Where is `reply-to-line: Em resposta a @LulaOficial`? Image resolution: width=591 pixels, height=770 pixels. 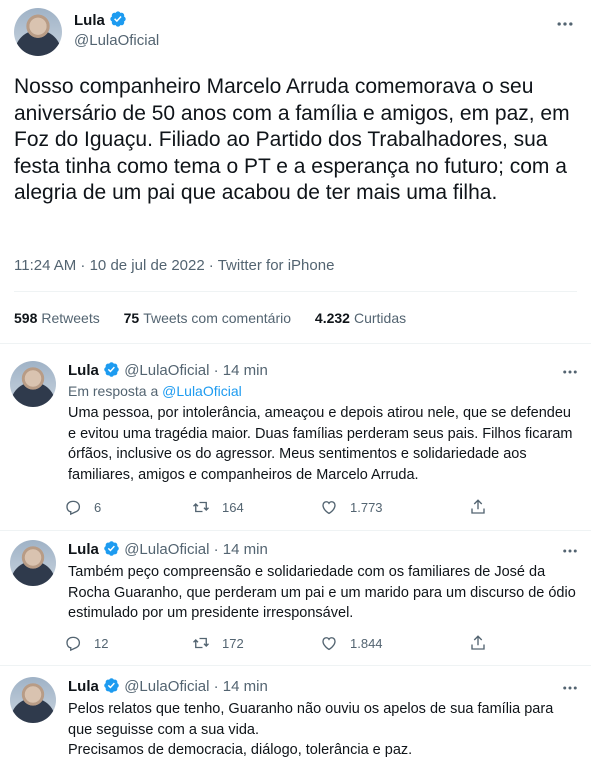 reply-to-line: Em resposta a @LulaOficial is located at coordinates (155, 391).